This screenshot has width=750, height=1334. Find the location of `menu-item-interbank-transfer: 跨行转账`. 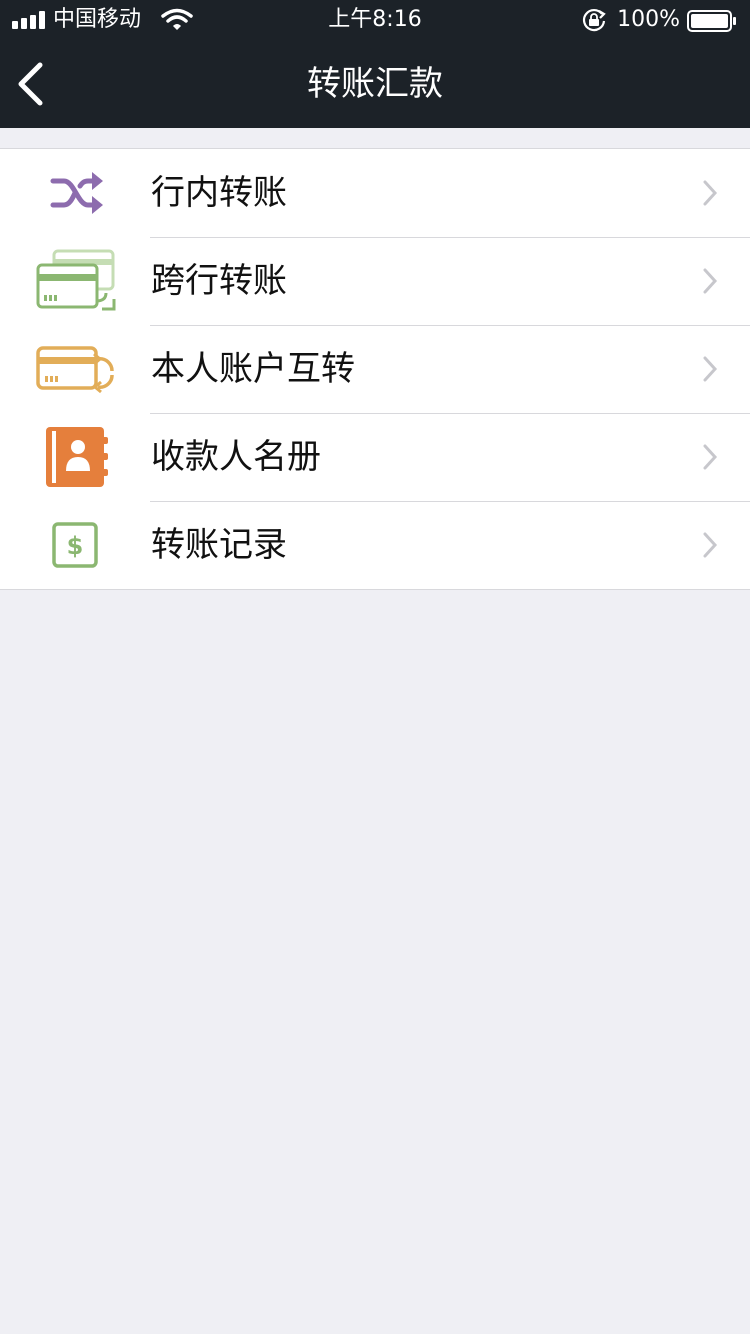

menu-item-interbank-transfer: 跨行转账 is located at coordinates (375, 281).